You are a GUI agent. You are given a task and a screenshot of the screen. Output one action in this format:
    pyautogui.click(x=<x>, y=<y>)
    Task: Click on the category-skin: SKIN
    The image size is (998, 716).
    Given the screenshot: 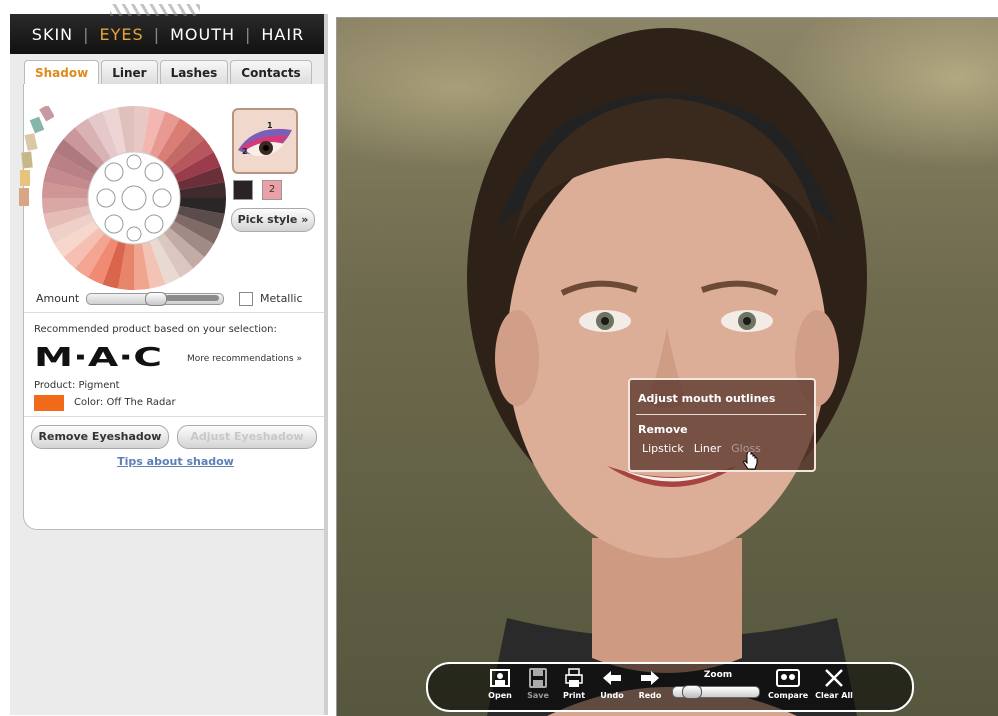 What is the action you would take?
    pyautogui.click(x=52, y=34)
    